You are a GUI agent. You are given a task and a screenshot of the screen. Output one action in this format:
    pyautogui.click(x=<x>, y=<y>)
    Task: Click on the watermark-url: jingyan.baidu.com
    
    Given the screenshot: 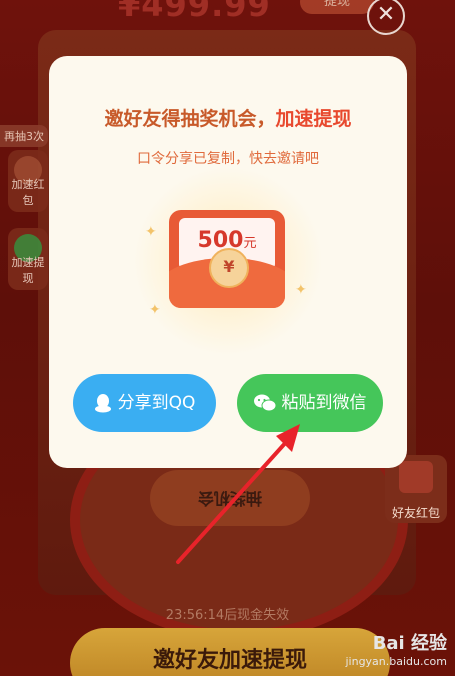 What is the action you would take?
    pyautogui.click(x=396, y=661)
    